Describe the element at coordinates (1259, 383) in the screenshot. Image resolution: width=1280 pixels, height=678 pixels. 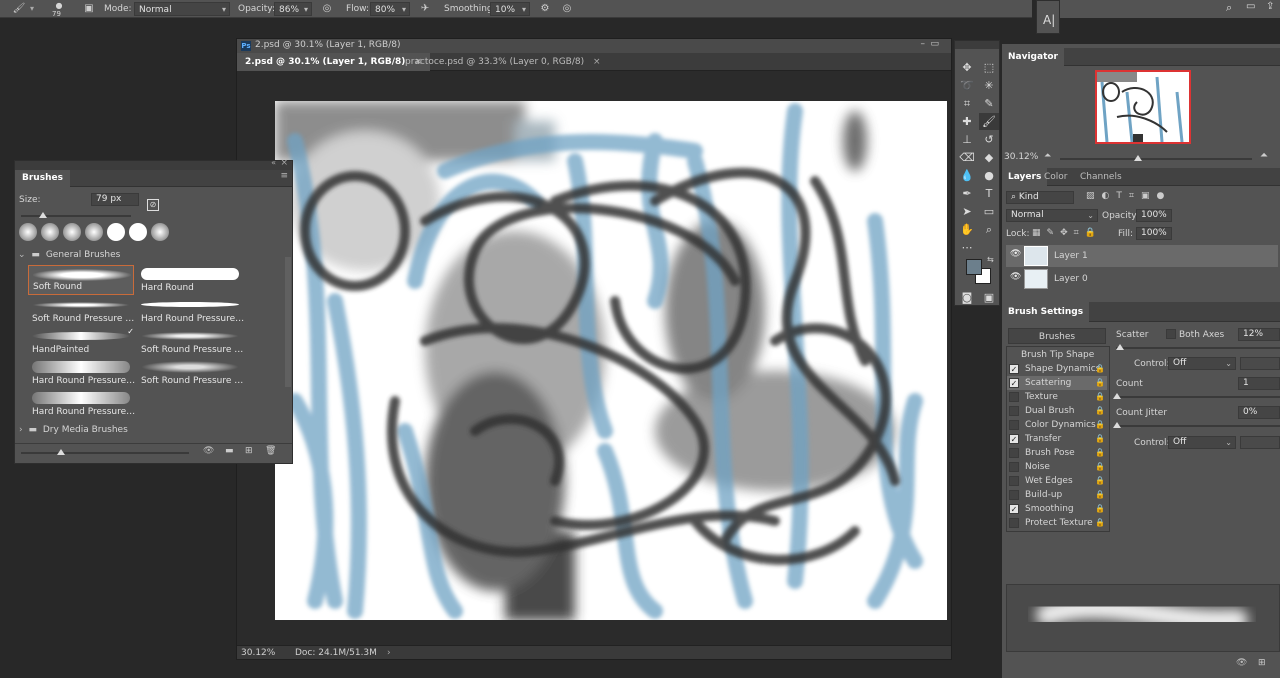
I see `count-input: 1` at that location.